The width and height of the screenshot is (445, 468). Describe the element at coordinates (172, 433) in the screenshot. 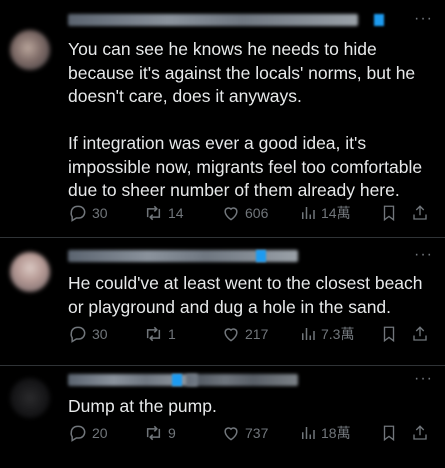

I see `repost-count: 9` at that location.